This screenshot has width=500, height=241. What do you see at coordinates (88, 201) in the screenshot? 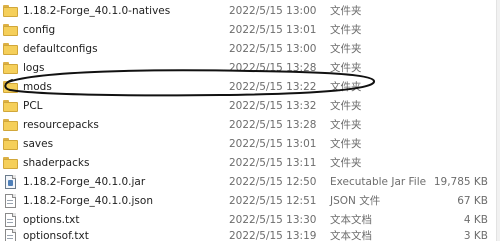
I see `file-name: 1.18.2-Forge_40.1.0.json` at bounding box center [88, 201].